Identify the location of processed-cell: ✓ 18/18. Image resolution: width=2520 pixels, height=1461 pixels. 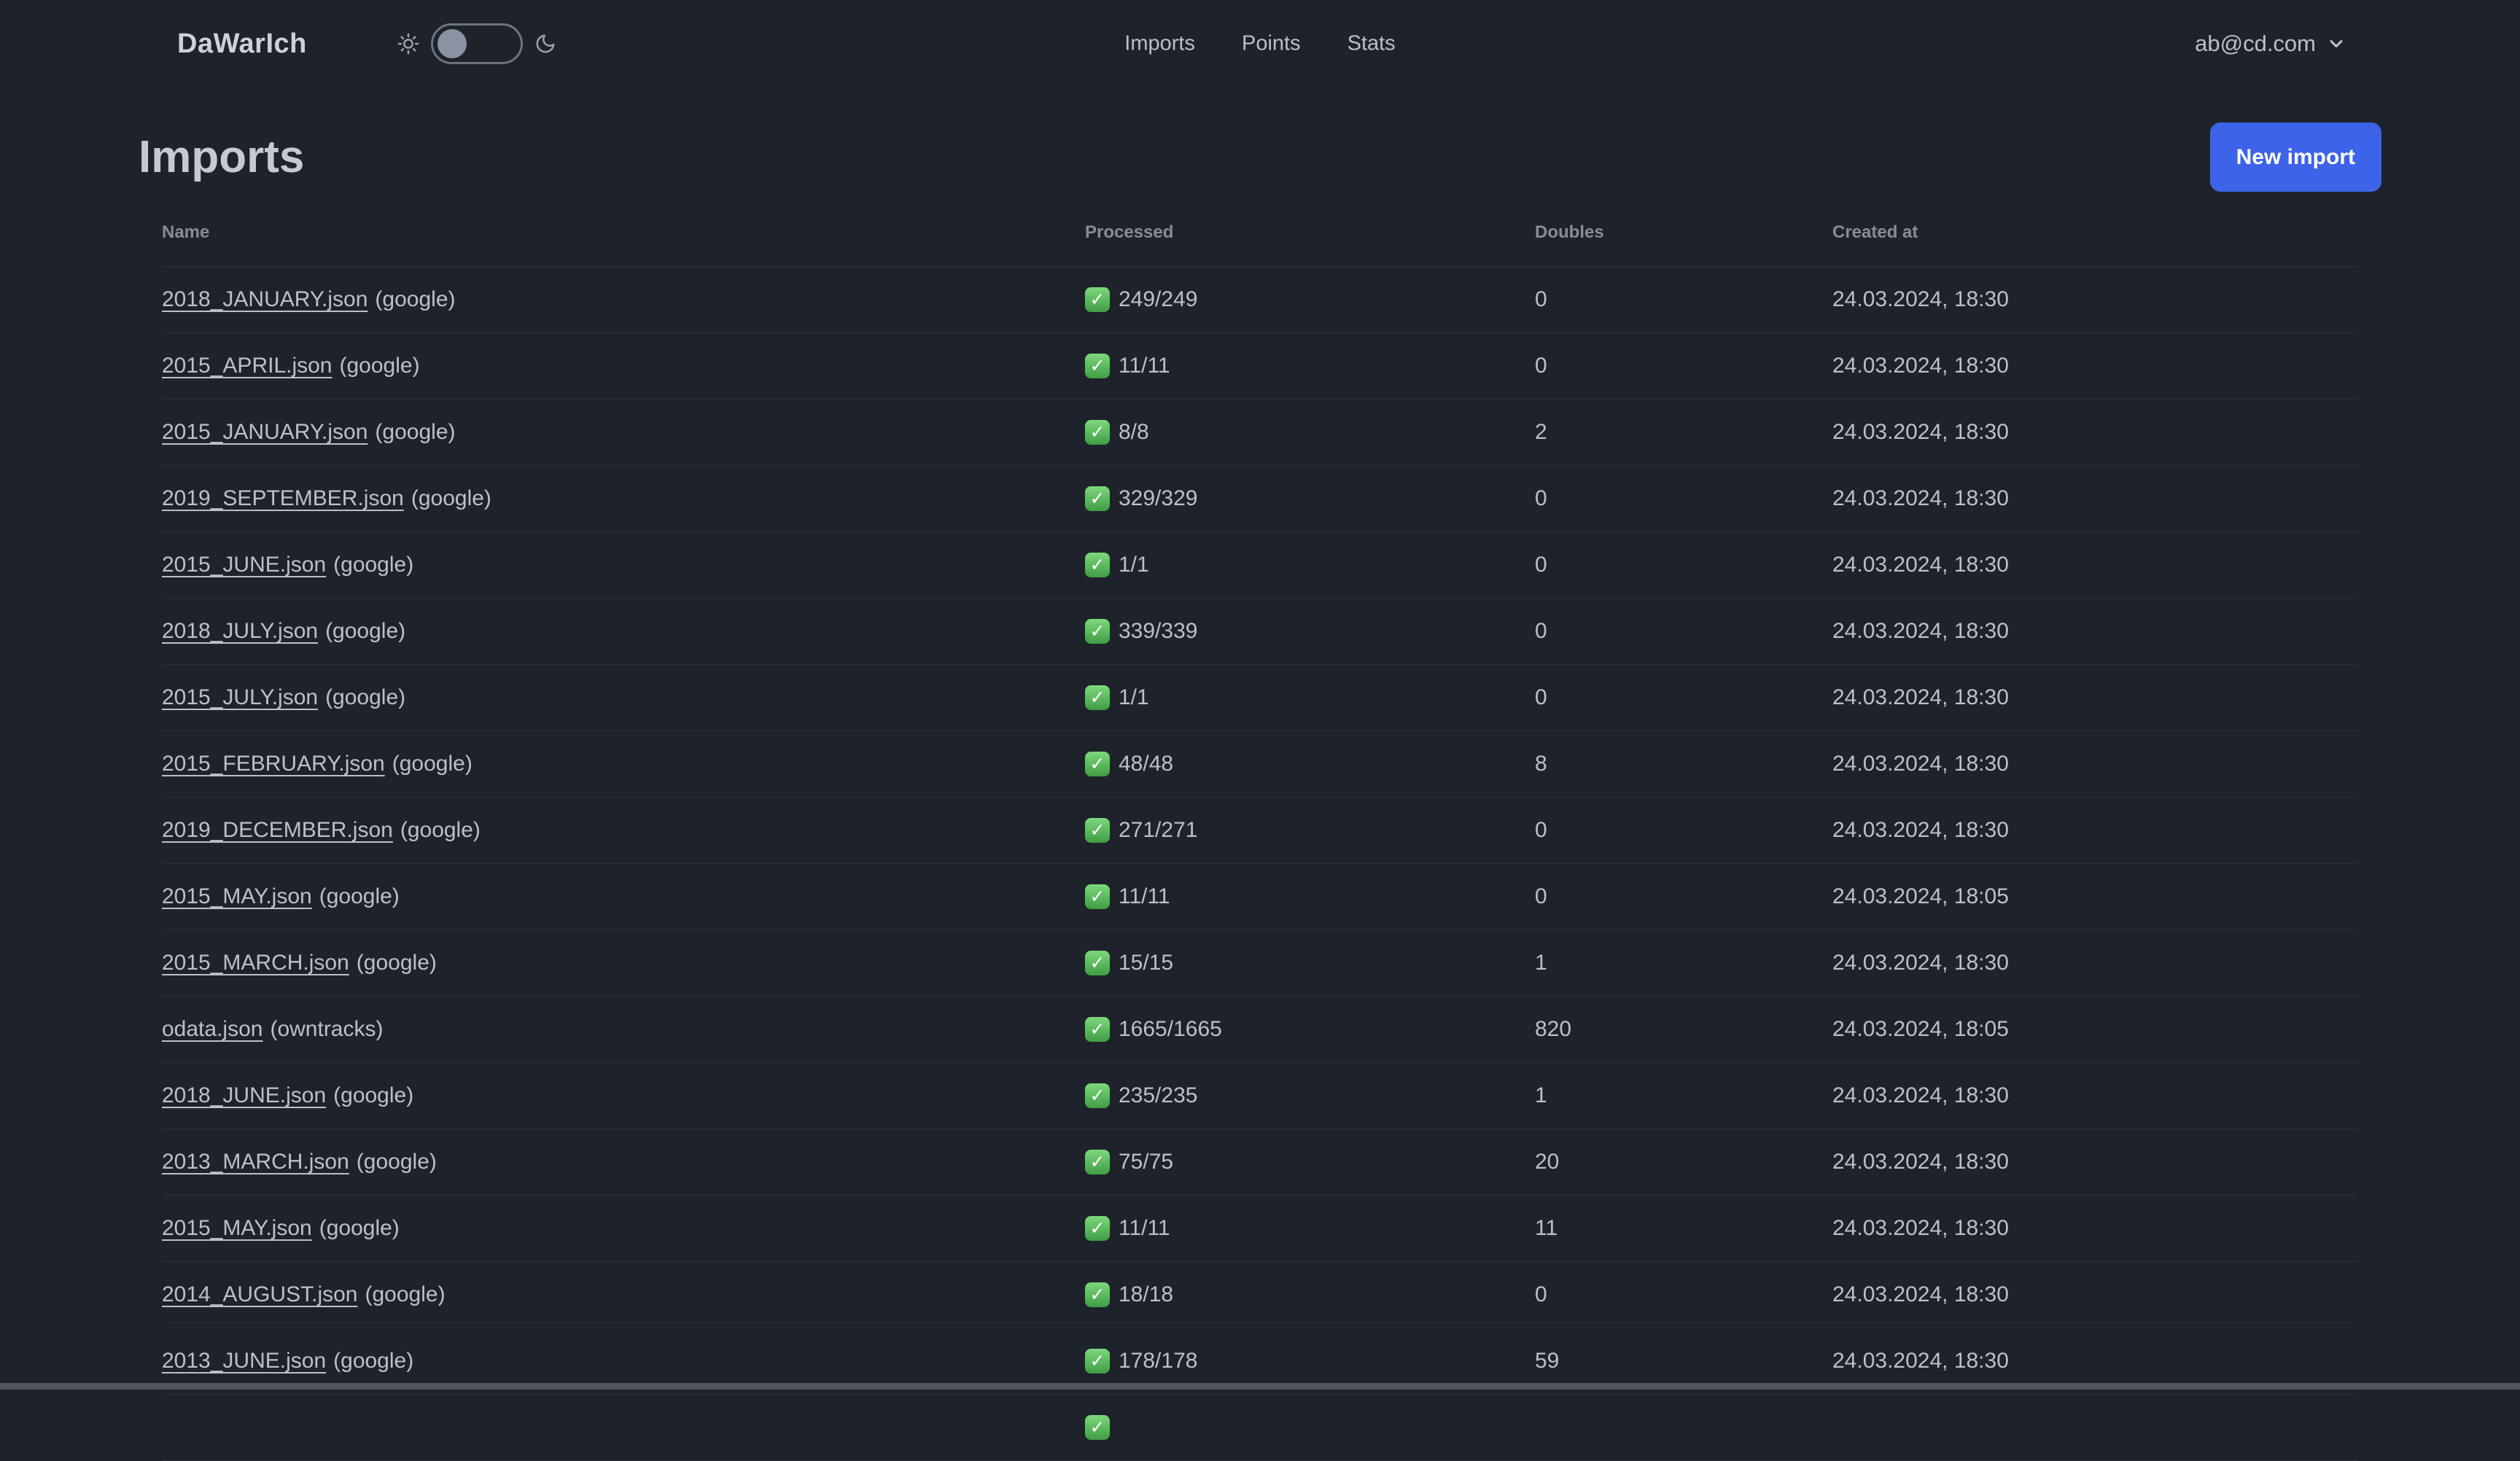
(1310, 1295).